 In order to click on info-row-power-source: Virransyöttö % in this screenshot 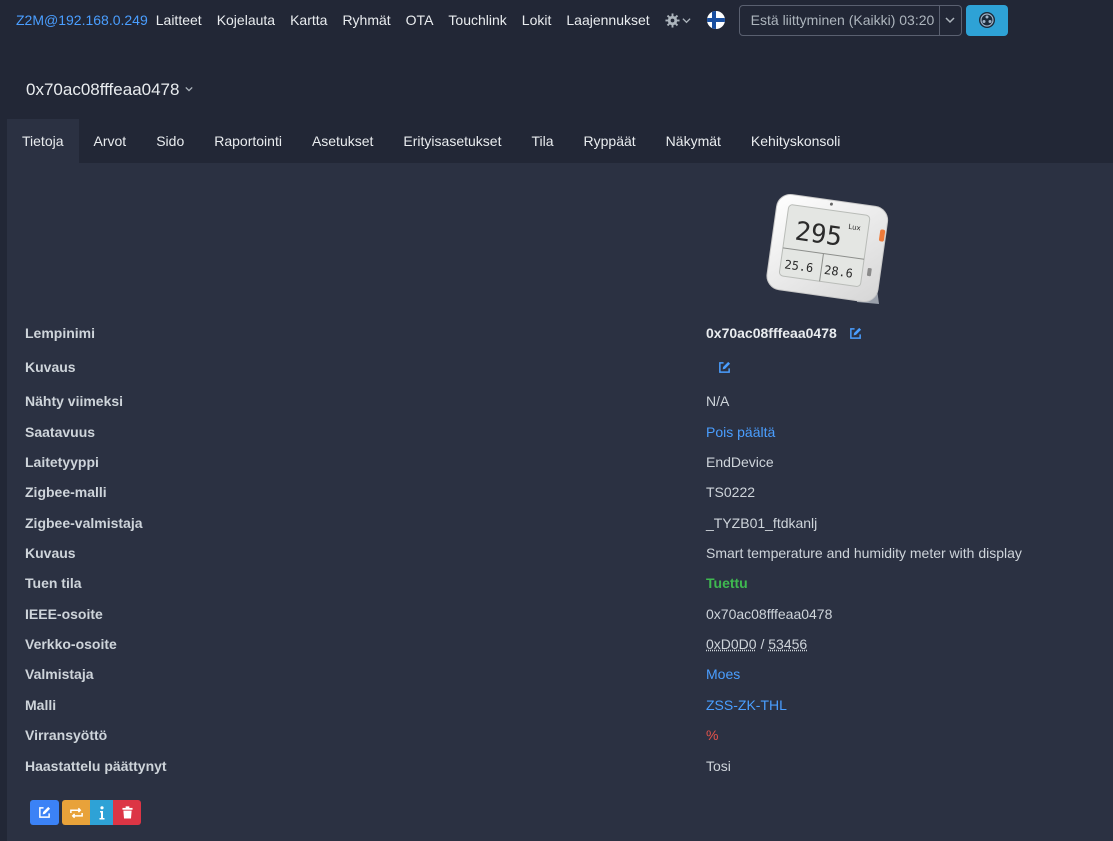, I will do `click(565, 735)`.